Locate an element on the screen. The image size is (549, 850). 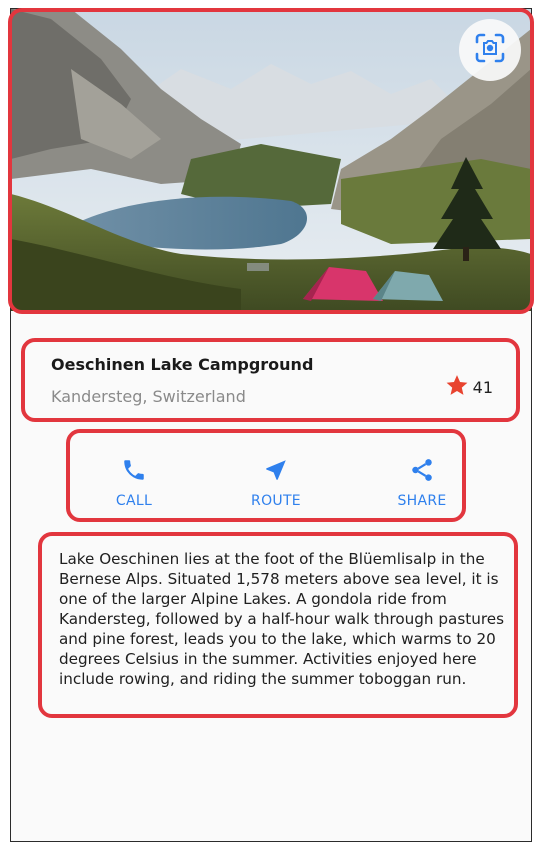
star-icon is located at coordinates (457, 387).